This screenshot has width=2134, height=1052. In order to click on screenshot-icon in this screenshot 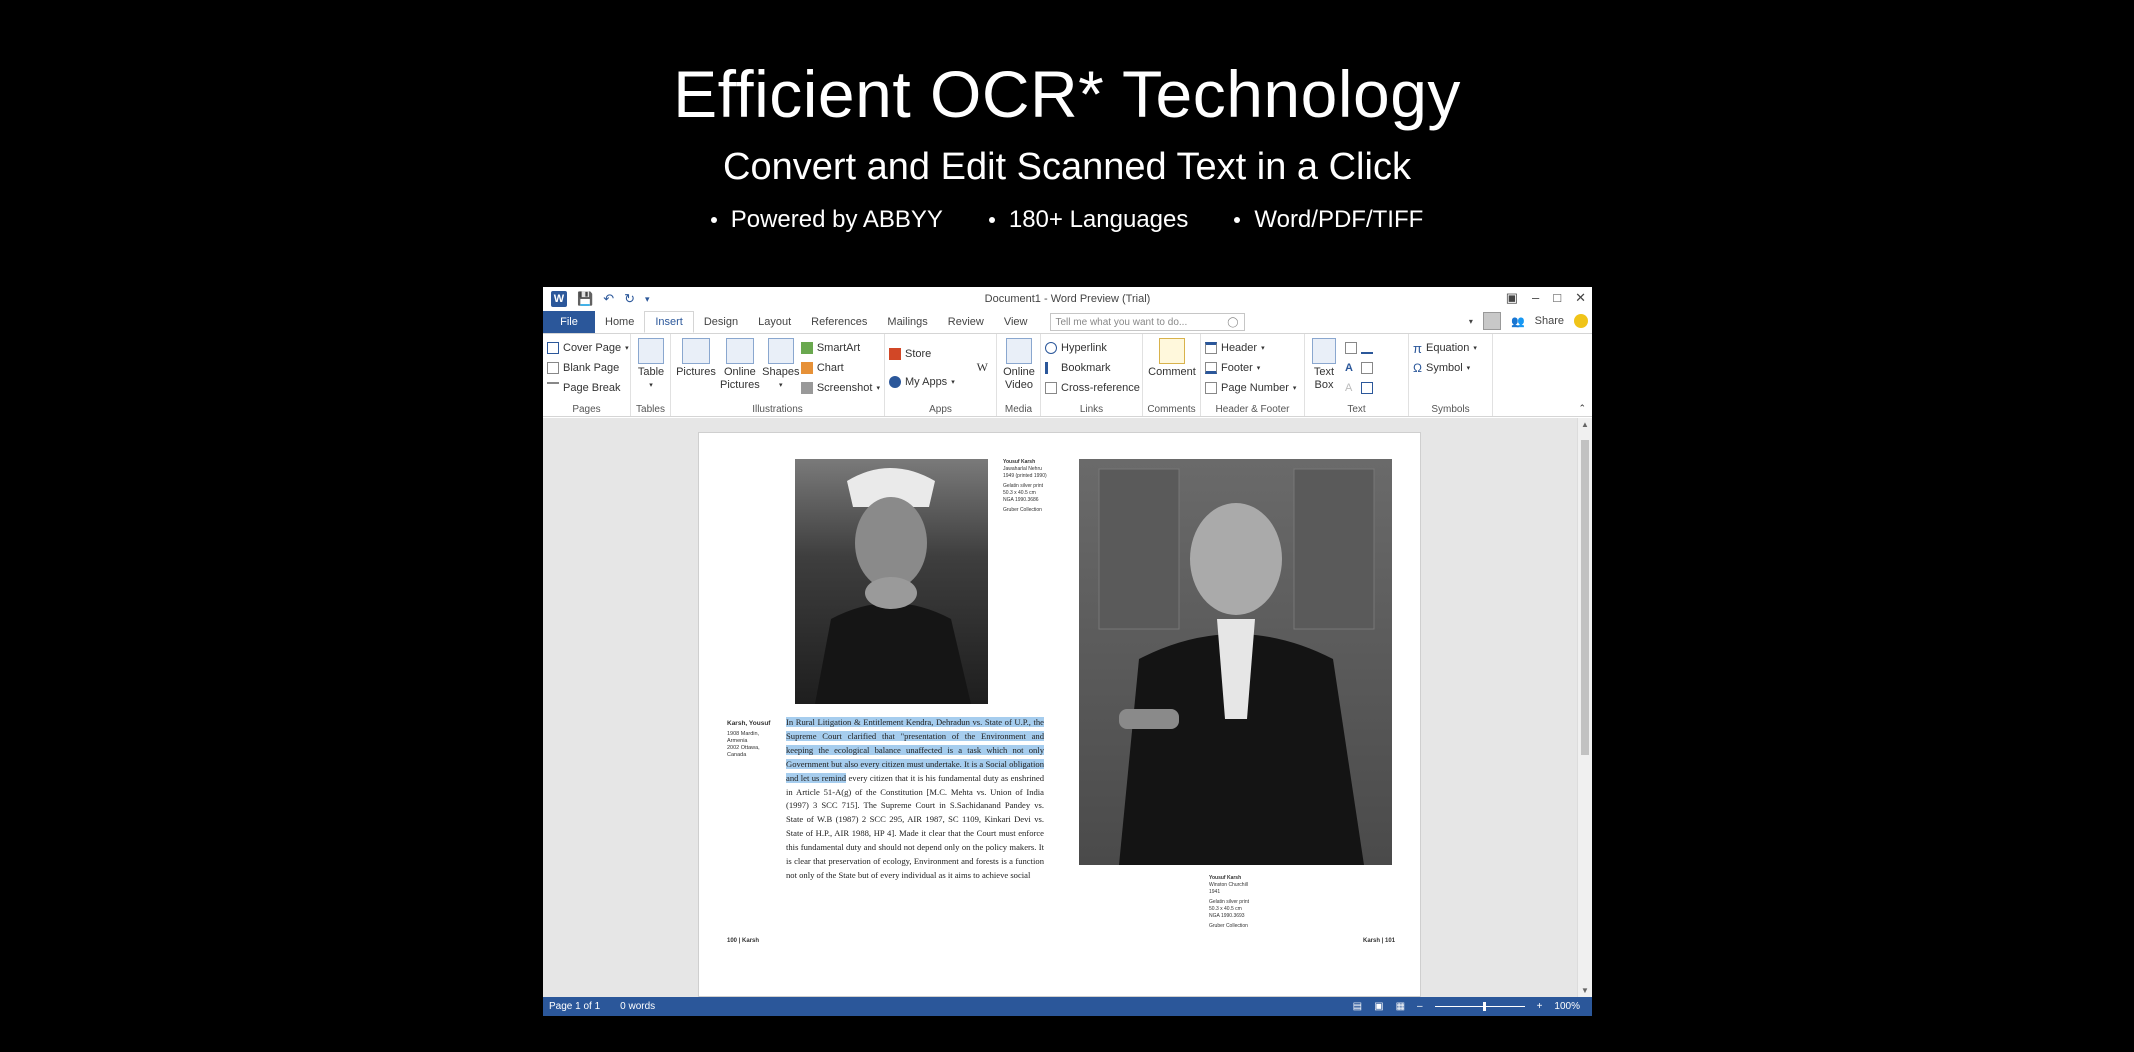, I will do `click(806, 388)`.